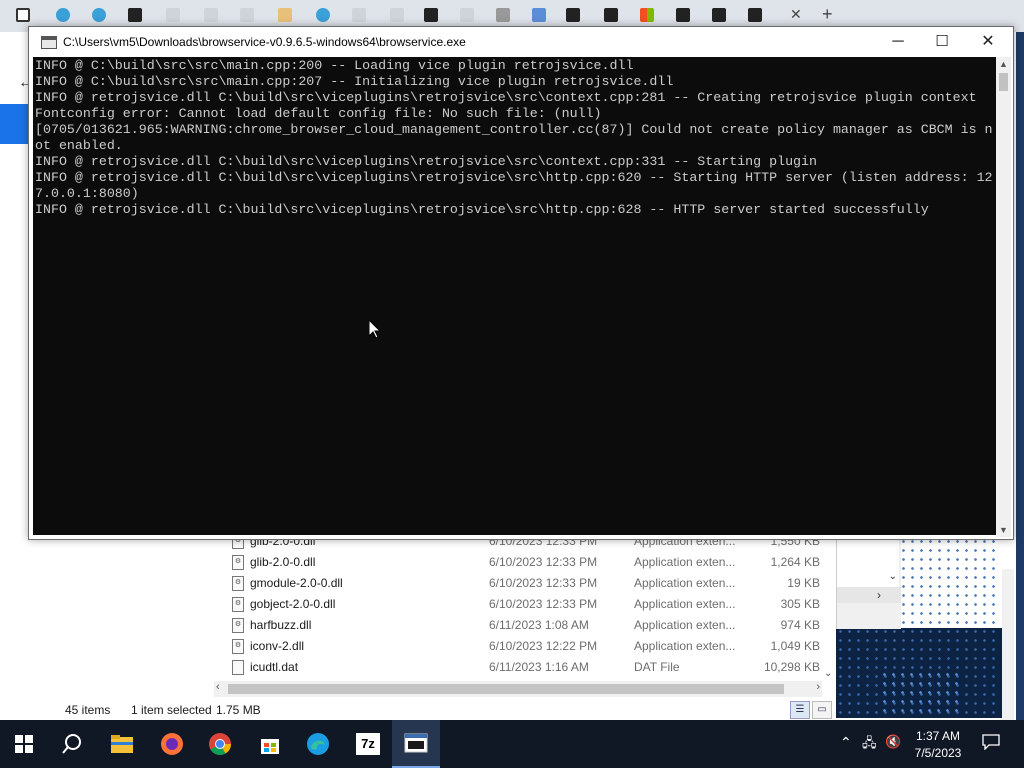 The image size is (1024, 768). Describe the element at coordinates (647, 15) in the screenshot. I see `microsoft-tab-icon` at that location.